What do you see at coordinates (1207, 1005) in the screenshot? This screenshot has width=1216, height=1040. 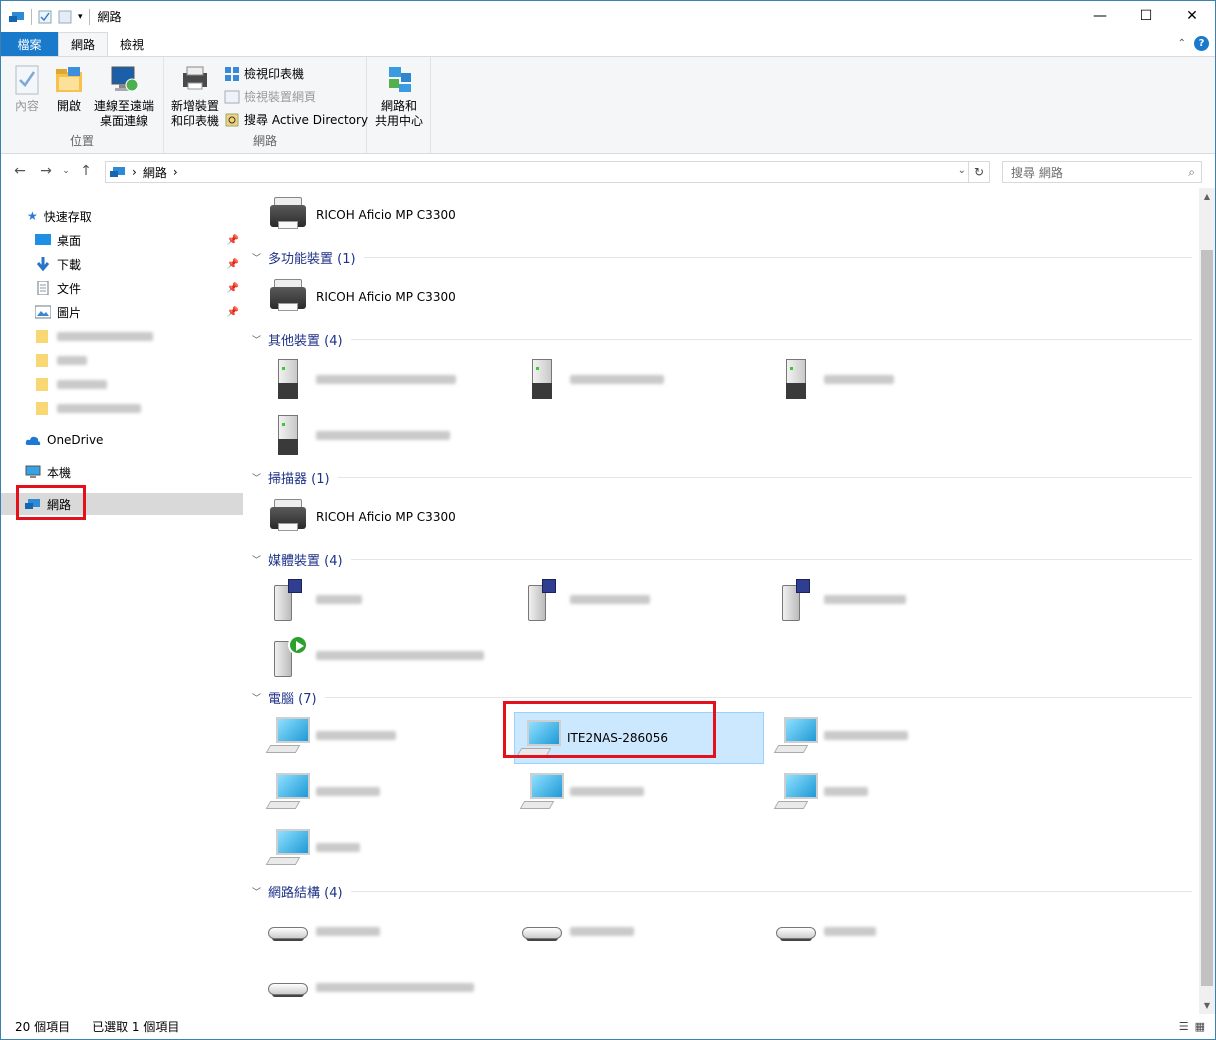 I see `scroll-down-icon: ▼` at bounding box center [1207, 1005].